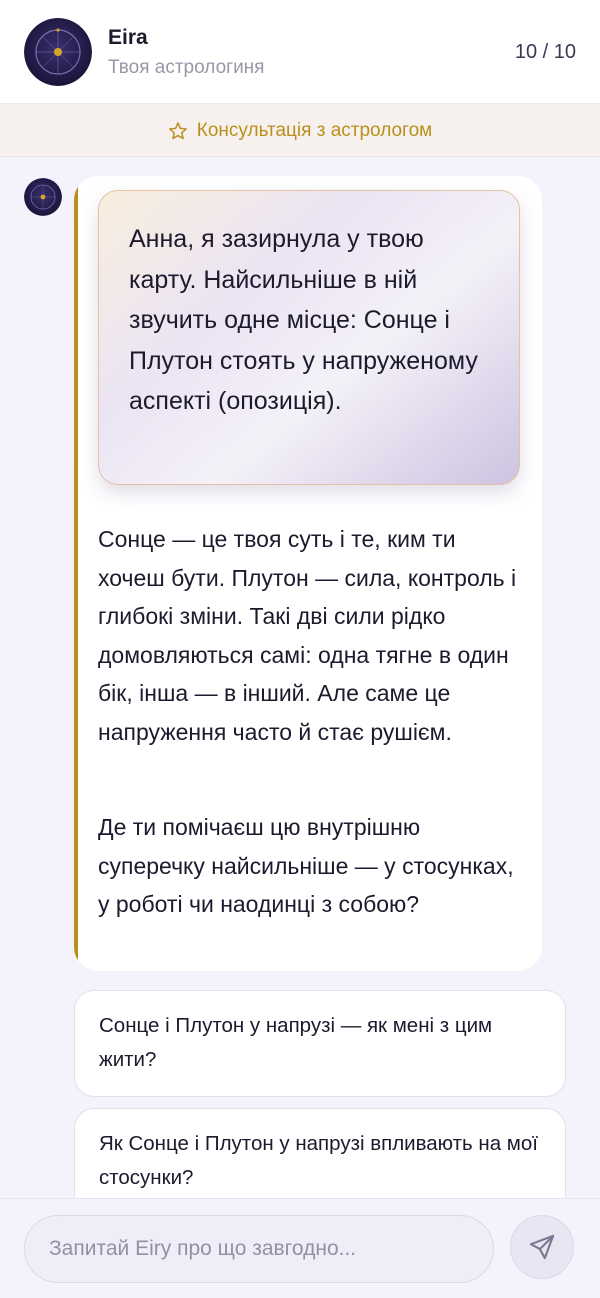 Image resolution: width=600 pixels, height=1298 pixels. What do you see at coordinates (58, 52) in the screenshot?
I see `astrology-avatar` at bounding box center [58, 52].